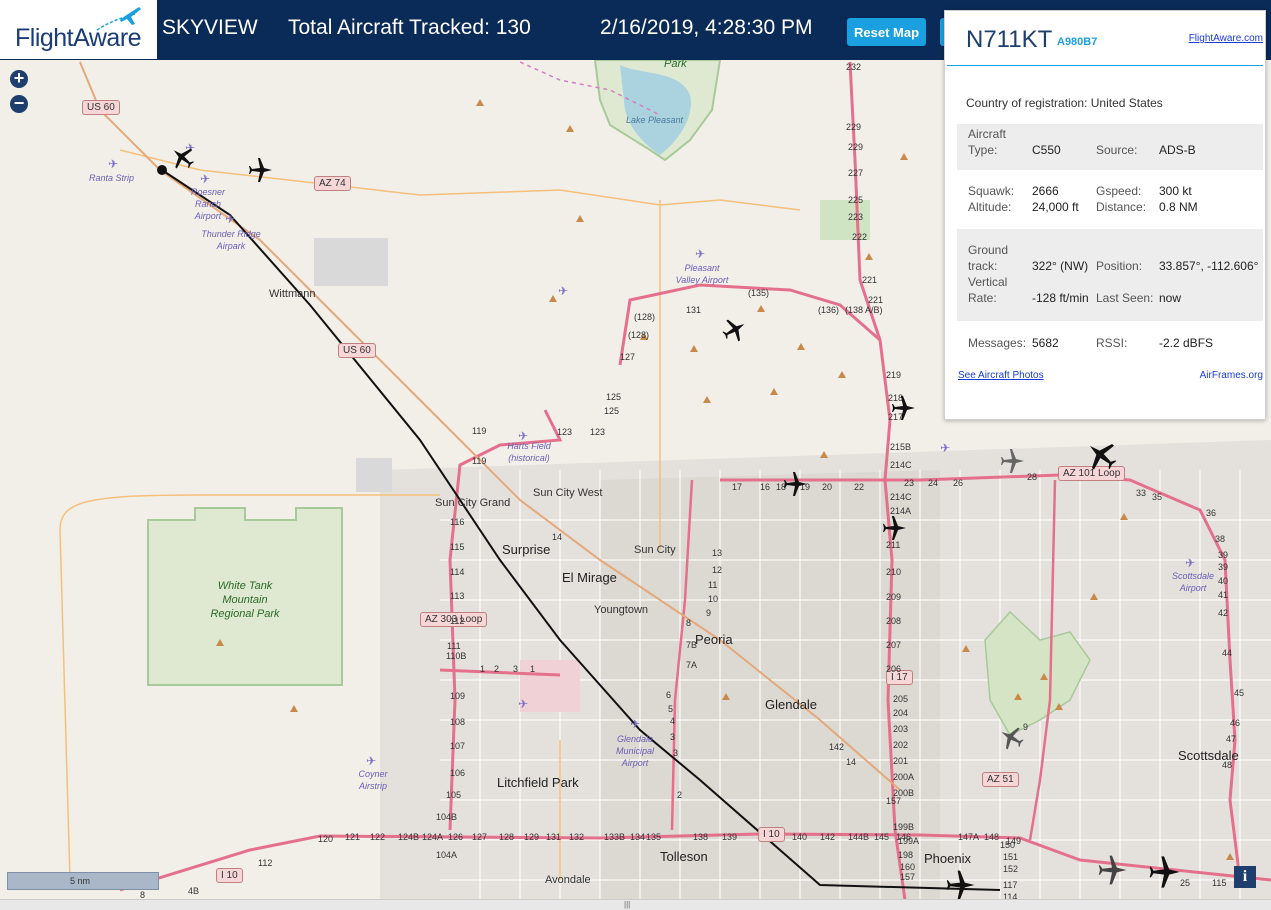  Describe the element at coordinates (701, 837) in the screenshot. I see `exit-number: 138` at that location.